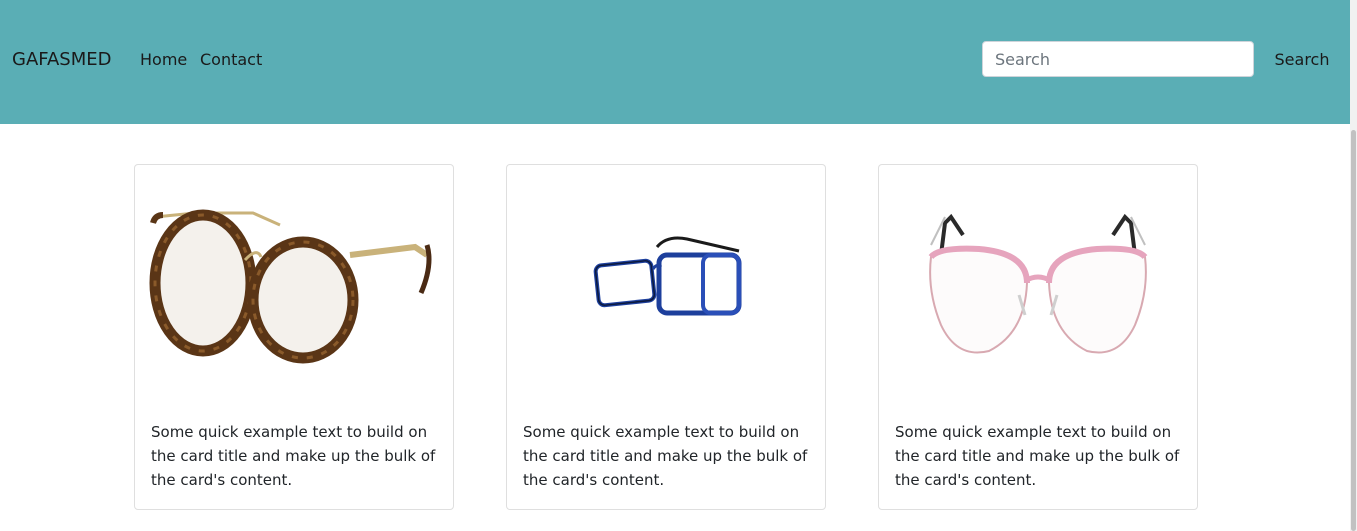 The width and height of the screenshot is (1357, 531). Describe the element at coordinates (231, 60) in the screenshot. I see `nav-link-contact: Contact` at that location.